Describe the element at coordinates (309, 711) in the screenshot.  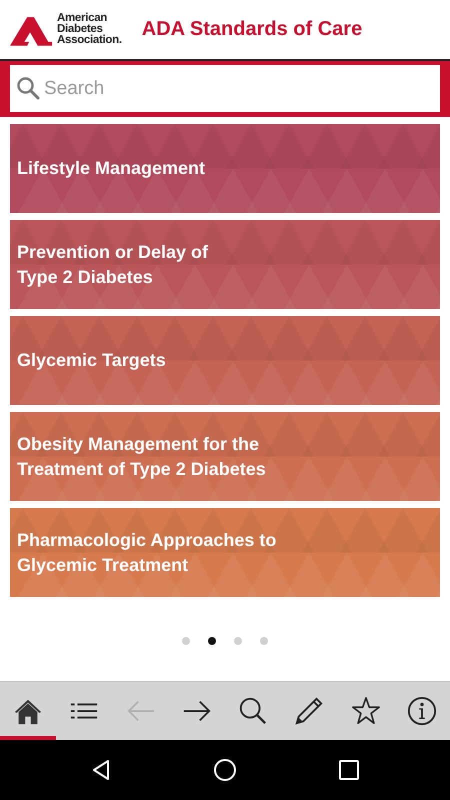
I see `pencil-icon` at that location.